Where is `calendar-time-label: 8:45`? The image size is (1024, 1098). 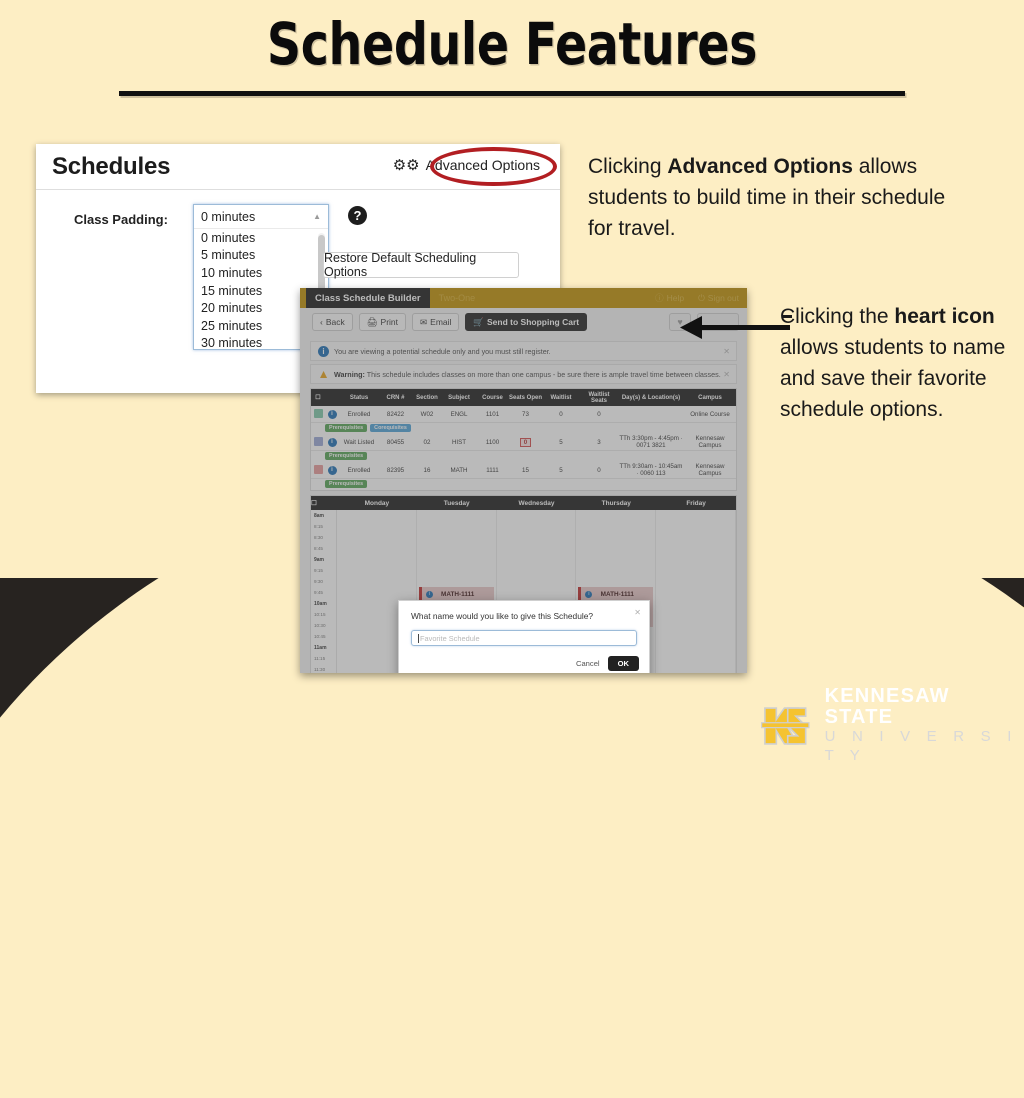
calendar-time-label: 8:45 is located at coordinates (318, 548).